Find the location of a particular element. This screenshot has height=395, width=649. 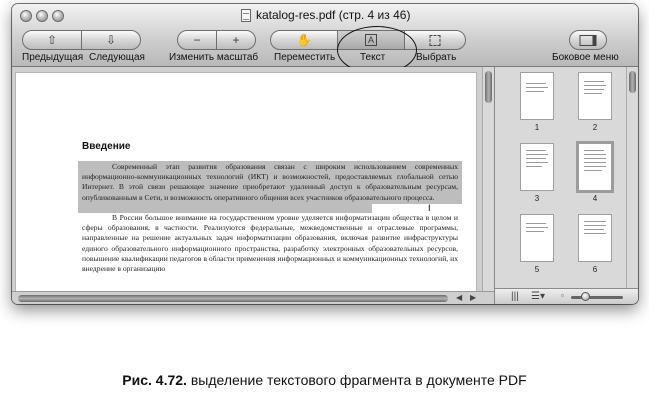

document-icon is located at coordinates (246, 15).